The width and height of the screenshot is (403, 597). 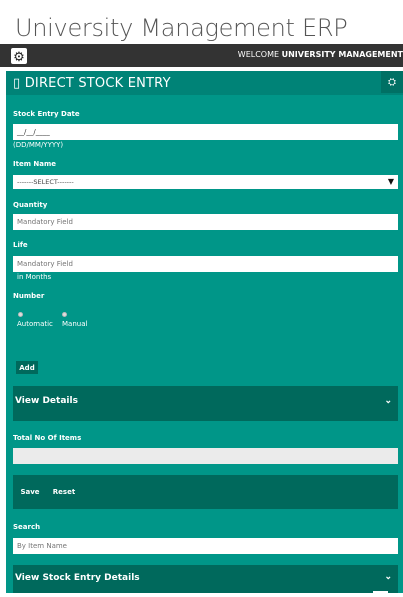 What do you see at coordinates (205, 403) in the screenshot?
I see `view-details-bar: View Details ⌄` at bounding box center [205, 403].